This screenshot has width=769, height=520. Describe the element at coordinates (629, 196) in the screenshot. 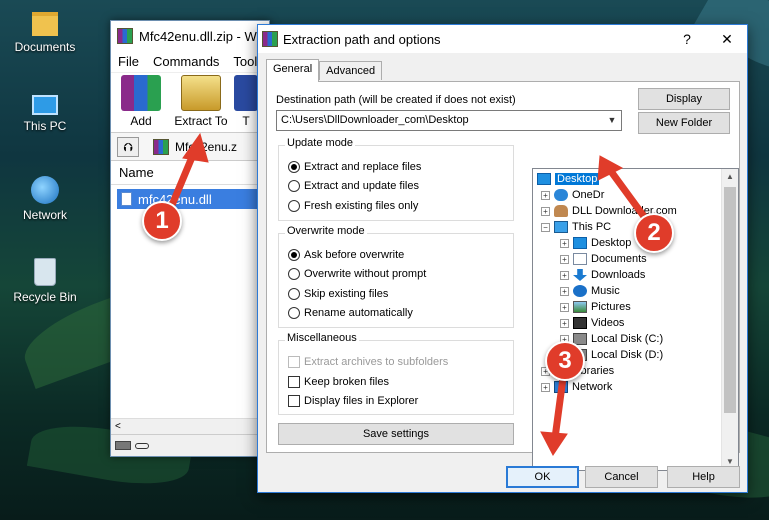

I see `arrow-to-desktop` at that location.